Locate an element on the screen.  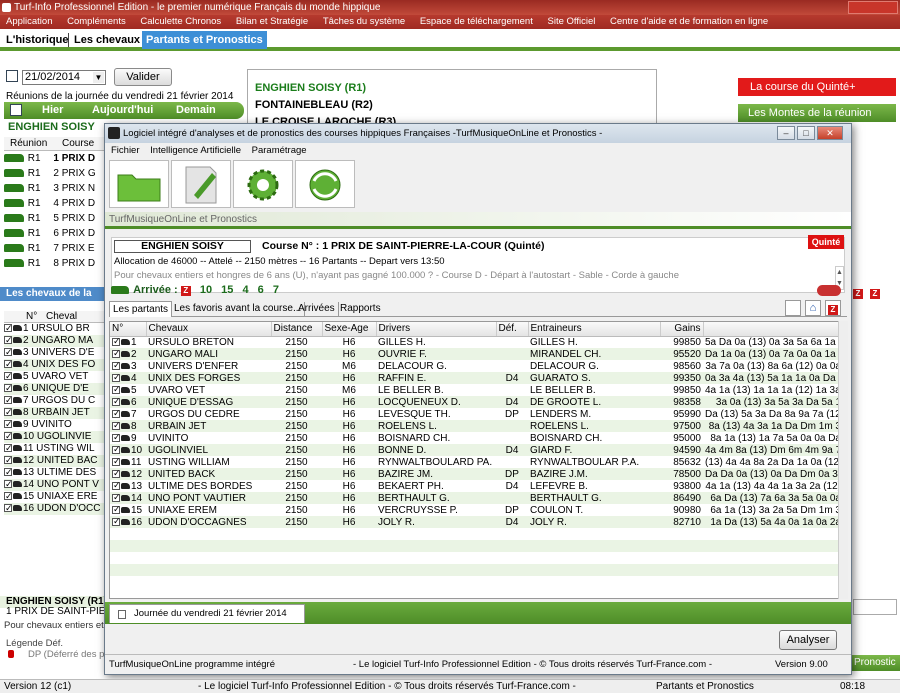
col-header-drivers: Drivers is located at coordinates (436, 329).